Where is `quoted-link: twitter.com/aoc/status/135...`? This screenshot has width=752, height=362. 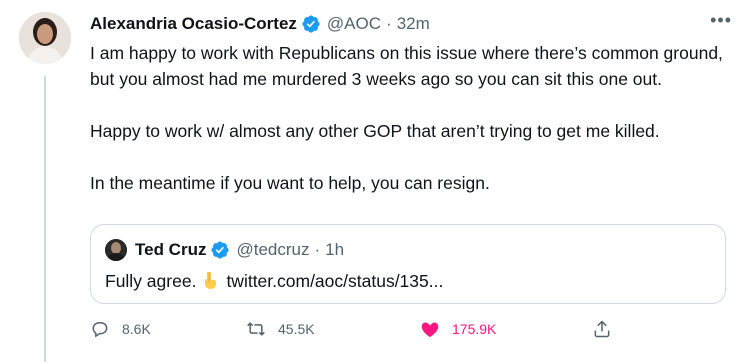 quoted-link: twitter.com/aoc/status/135... is located at coordinates (334, 281).